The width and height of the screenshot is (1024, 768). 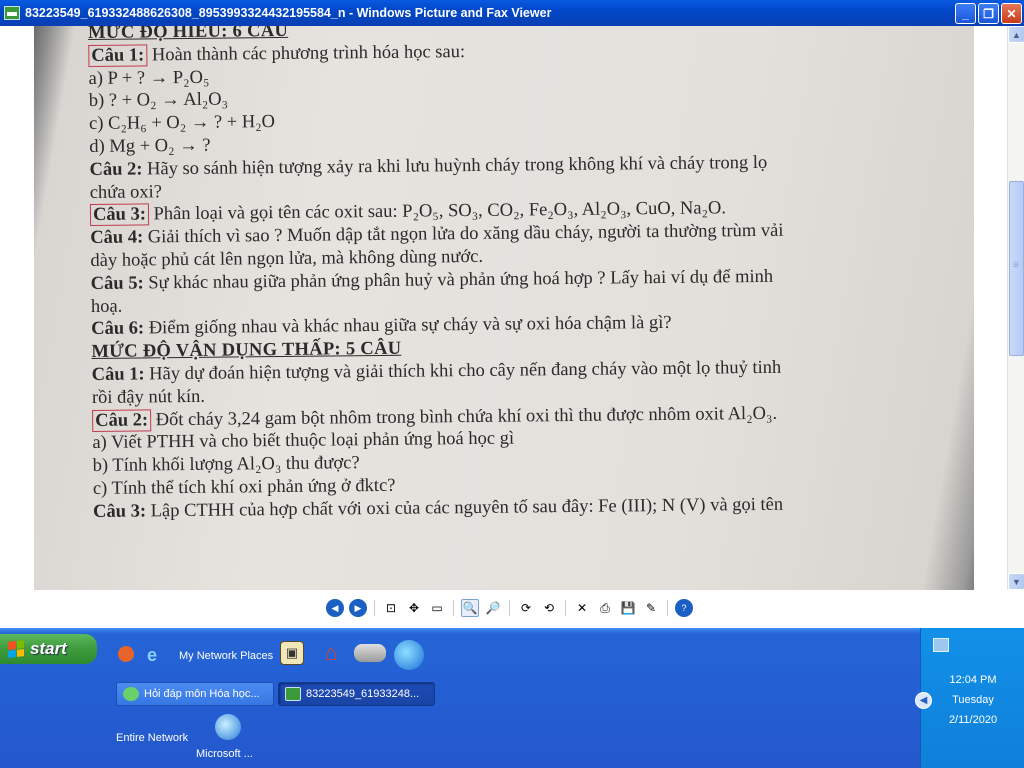 What do you see at coordinates (148, 397) in the screenshot?
I see `line-text: rồi đậy nút kín.` at bounding box center [148, 397].